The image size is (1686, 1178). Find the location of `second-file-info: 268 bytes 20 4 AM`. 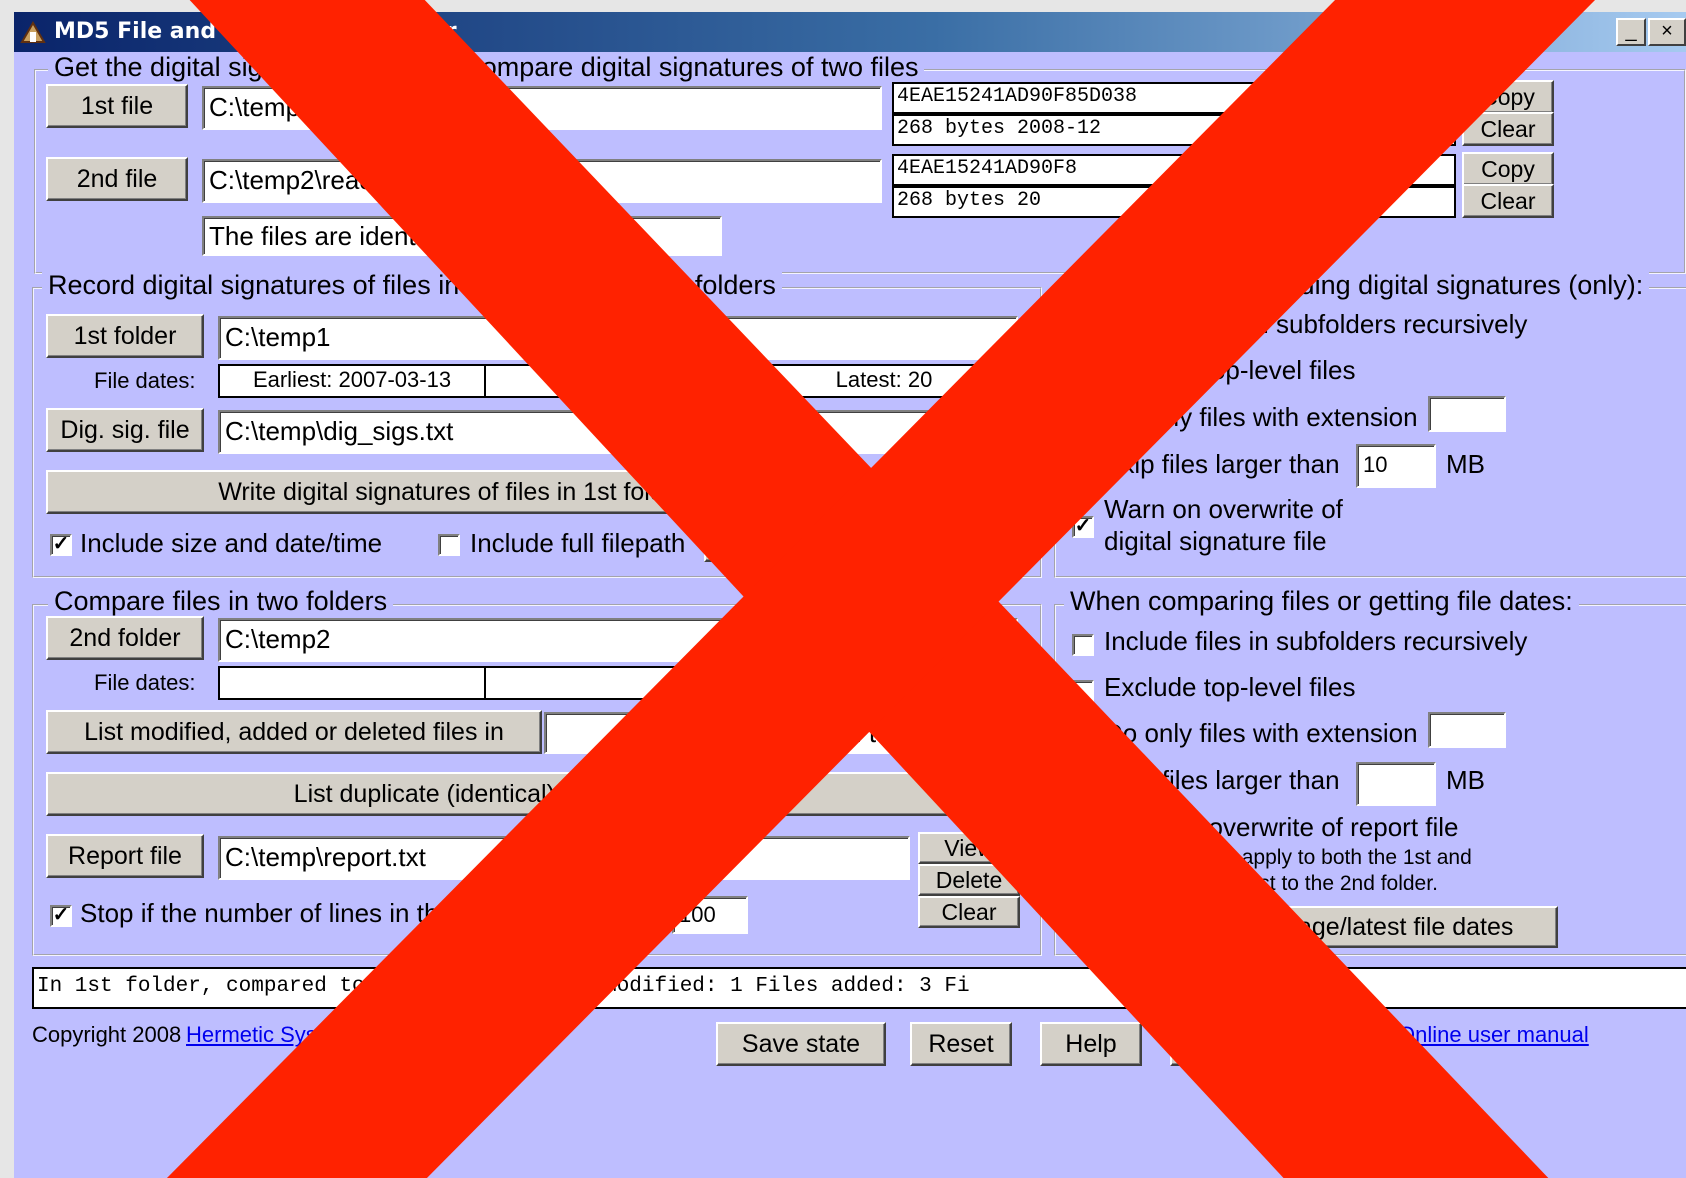

second-file-info: 268 bytes 20 4 AM is located at coordinates (1174, 202).